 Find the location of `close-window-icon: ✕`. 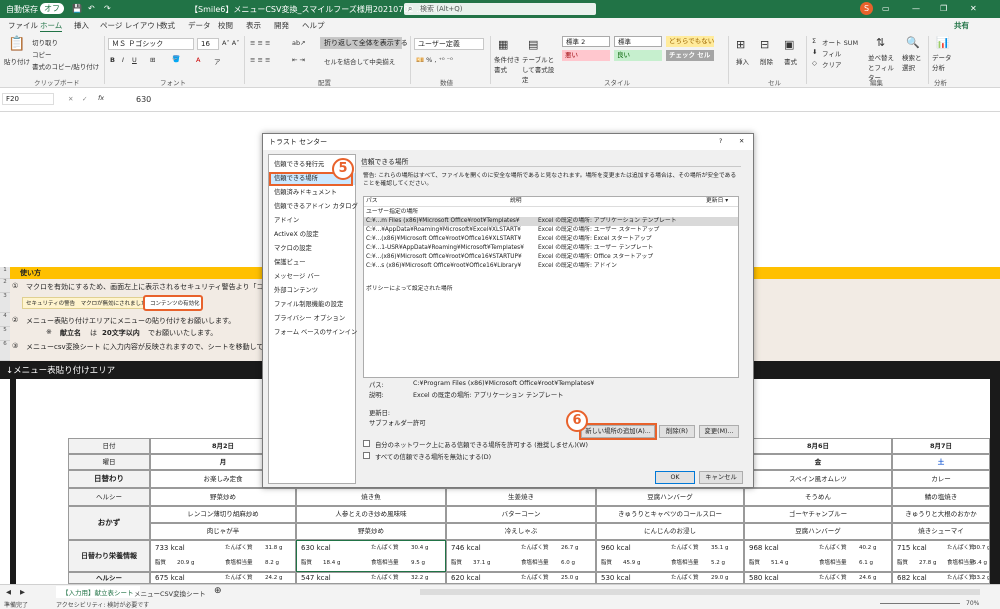

close-window-icon: ✕ is located at coordinates (973, 8).